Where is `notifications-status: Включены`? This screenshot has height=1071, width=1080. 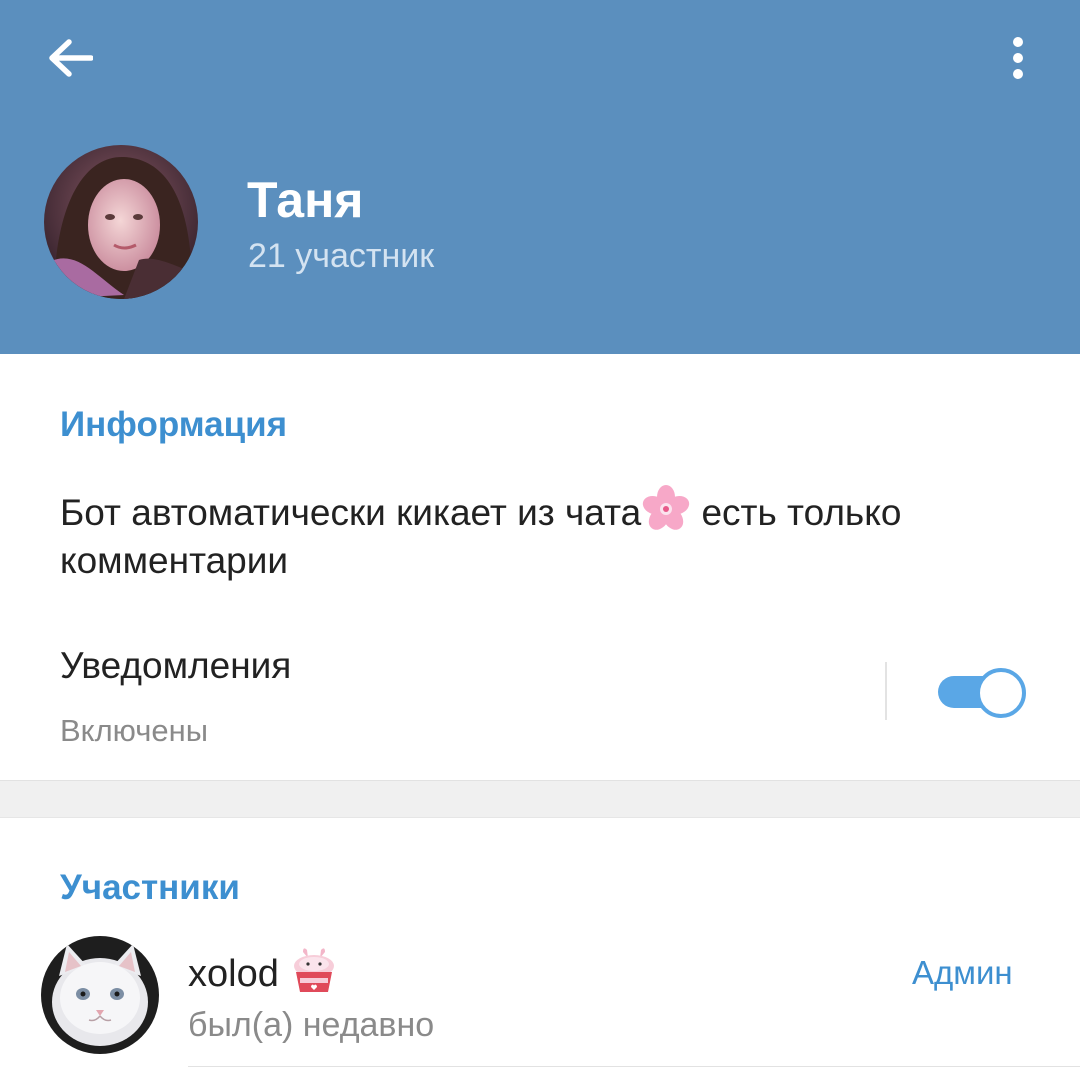 notifications-status: Включены is located at coordinates (134, 730).